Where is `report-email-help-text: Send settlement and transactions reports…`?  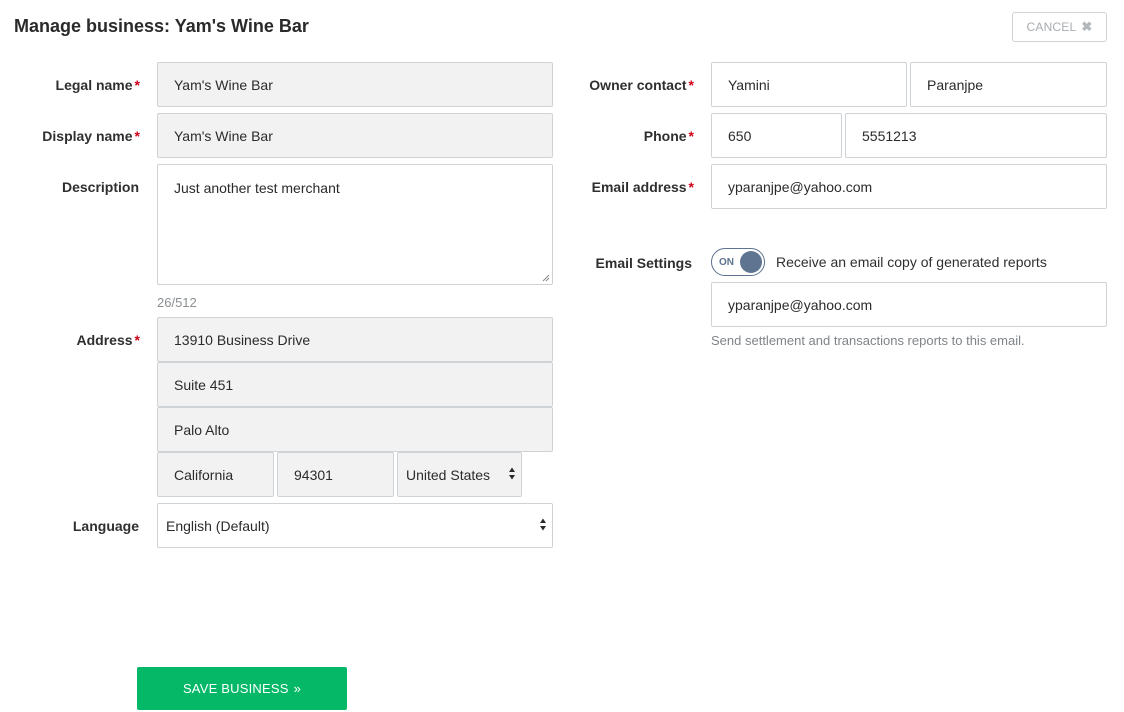 report-email-help-text: Send settlement and transactions reports… is located at coordinates (868, 340).